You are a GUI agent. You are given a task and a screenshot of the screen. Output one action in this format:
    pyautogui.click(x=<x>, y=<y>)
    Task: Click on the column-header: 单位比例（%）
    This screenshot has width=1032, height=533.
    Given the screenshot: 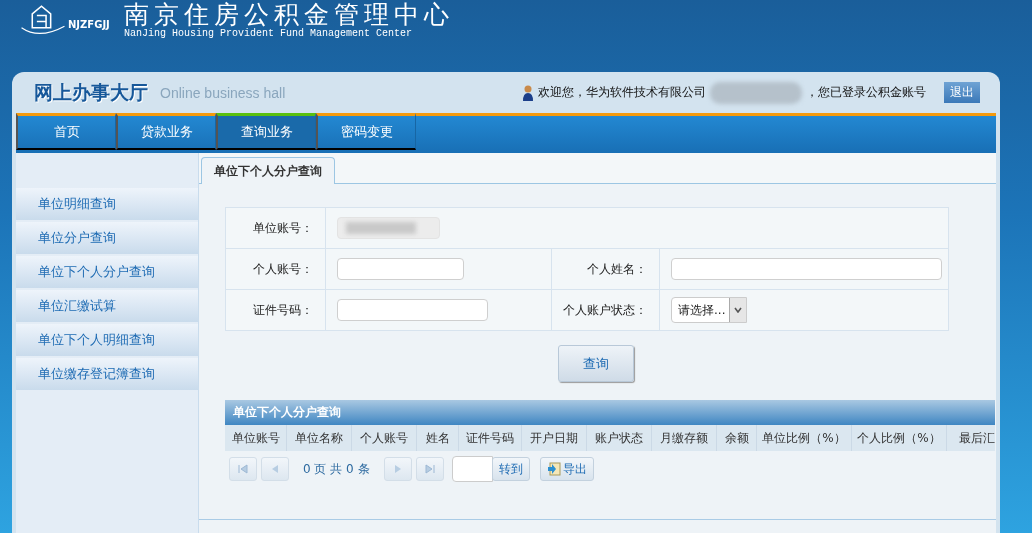 What is the action you would take?
    pyautogui.click(x=804, y=438)
    